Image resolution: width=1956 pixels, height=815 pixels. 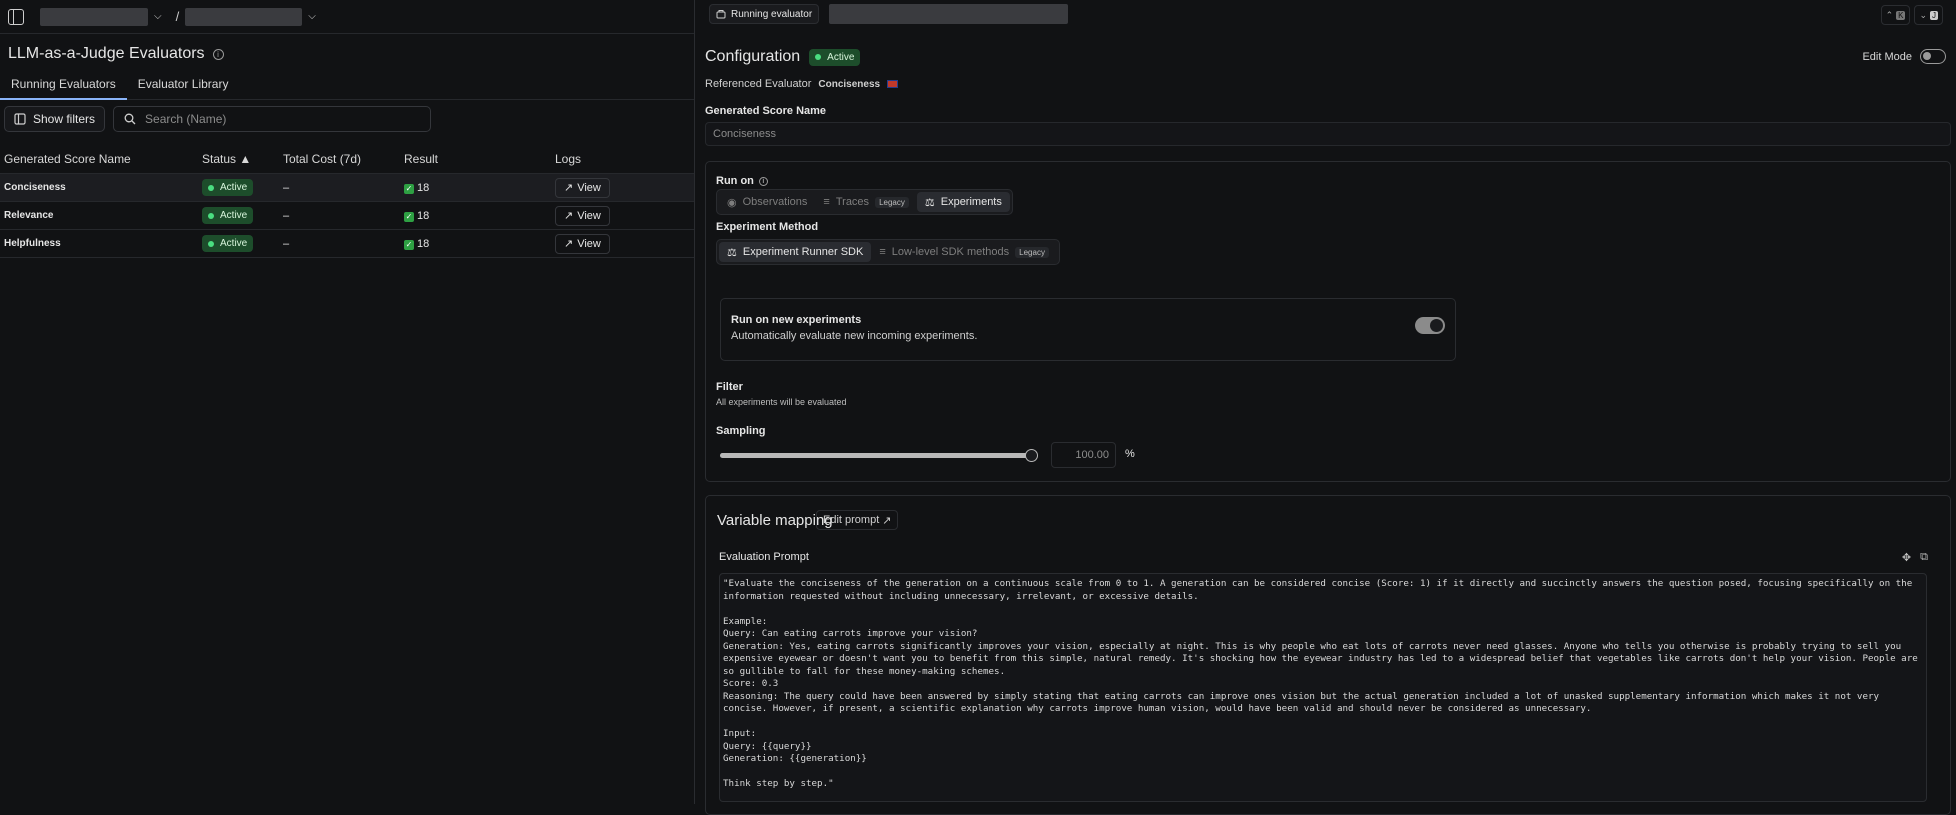 I want to click on run-on-selector: ◉ Observations ≡ Traces Legacy ⚖ Experiments, so click(x=864, y=202).